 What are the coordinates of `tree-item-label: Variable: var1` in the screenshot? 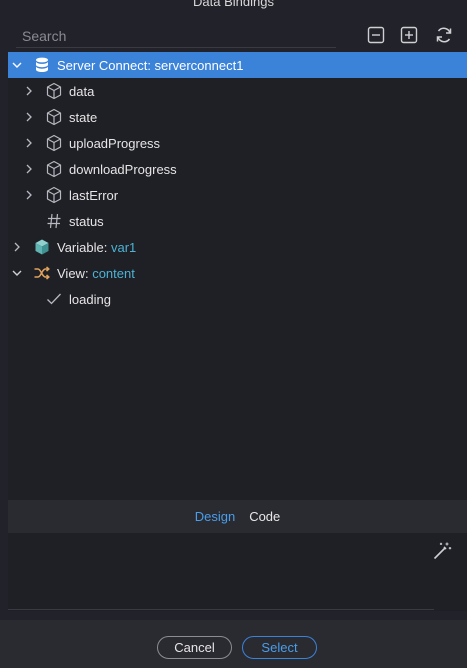 It's located at (96, 247).